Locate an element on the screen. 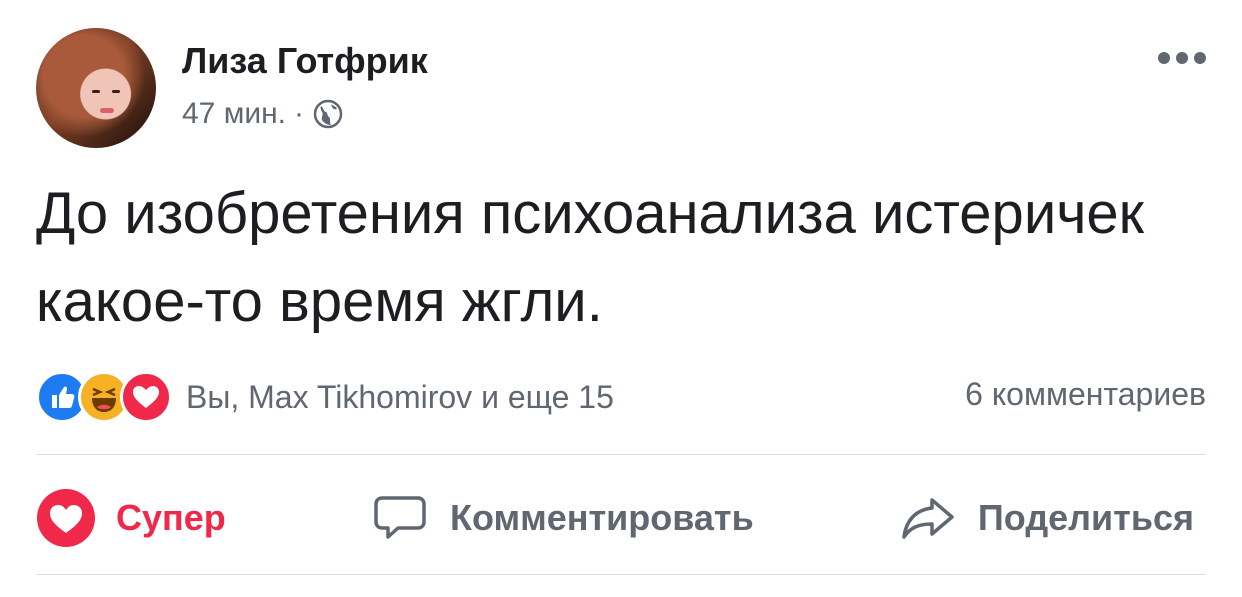  comment-button: Комментировать is located at coordinates (562, 518).